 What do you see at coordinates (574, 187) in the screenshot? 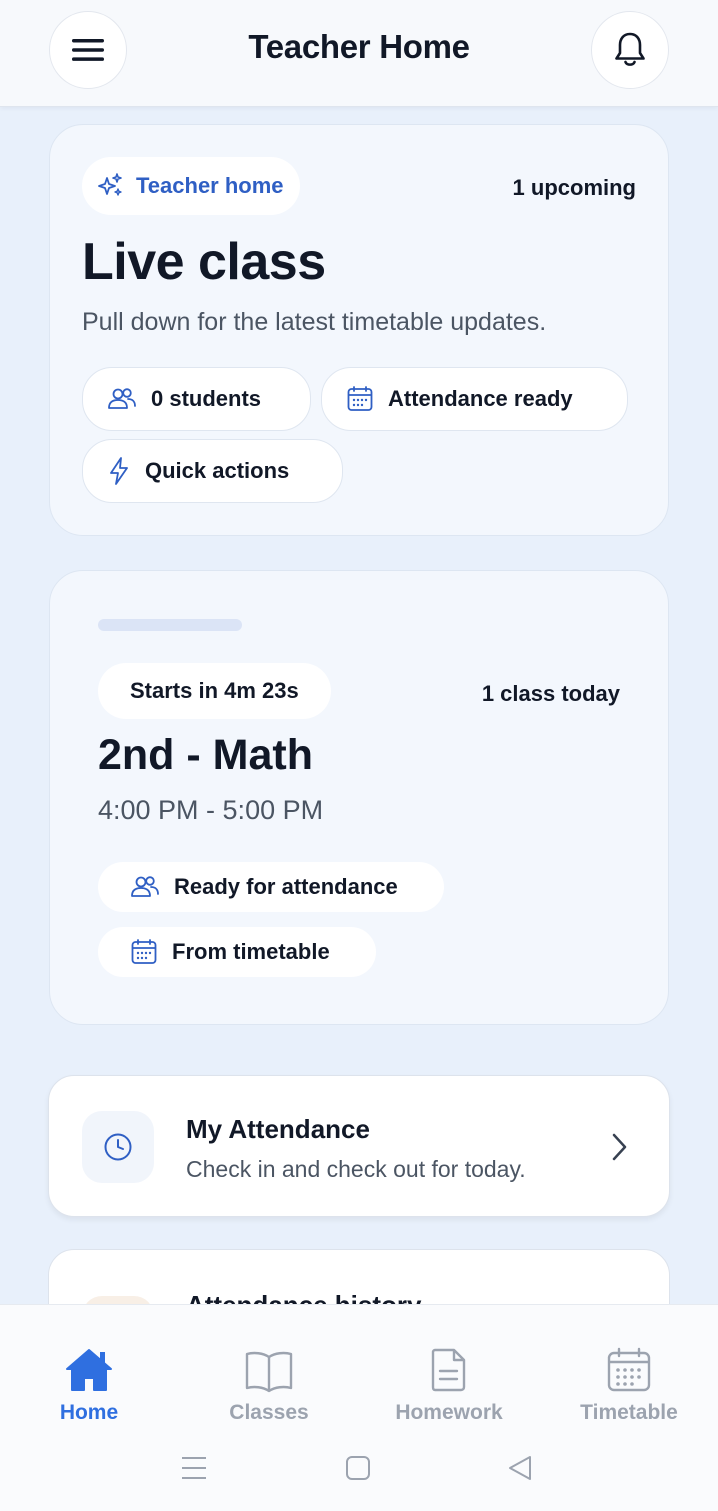
I see `upcoming-count: 1 upcoming` at bounding box center [574, 187].